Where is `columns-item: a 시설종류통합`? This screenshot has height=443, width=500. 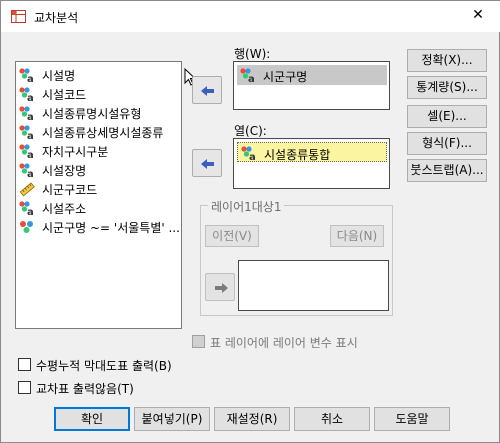 columns-item: a 시설종류통합 is located at coordinates (312, 152).